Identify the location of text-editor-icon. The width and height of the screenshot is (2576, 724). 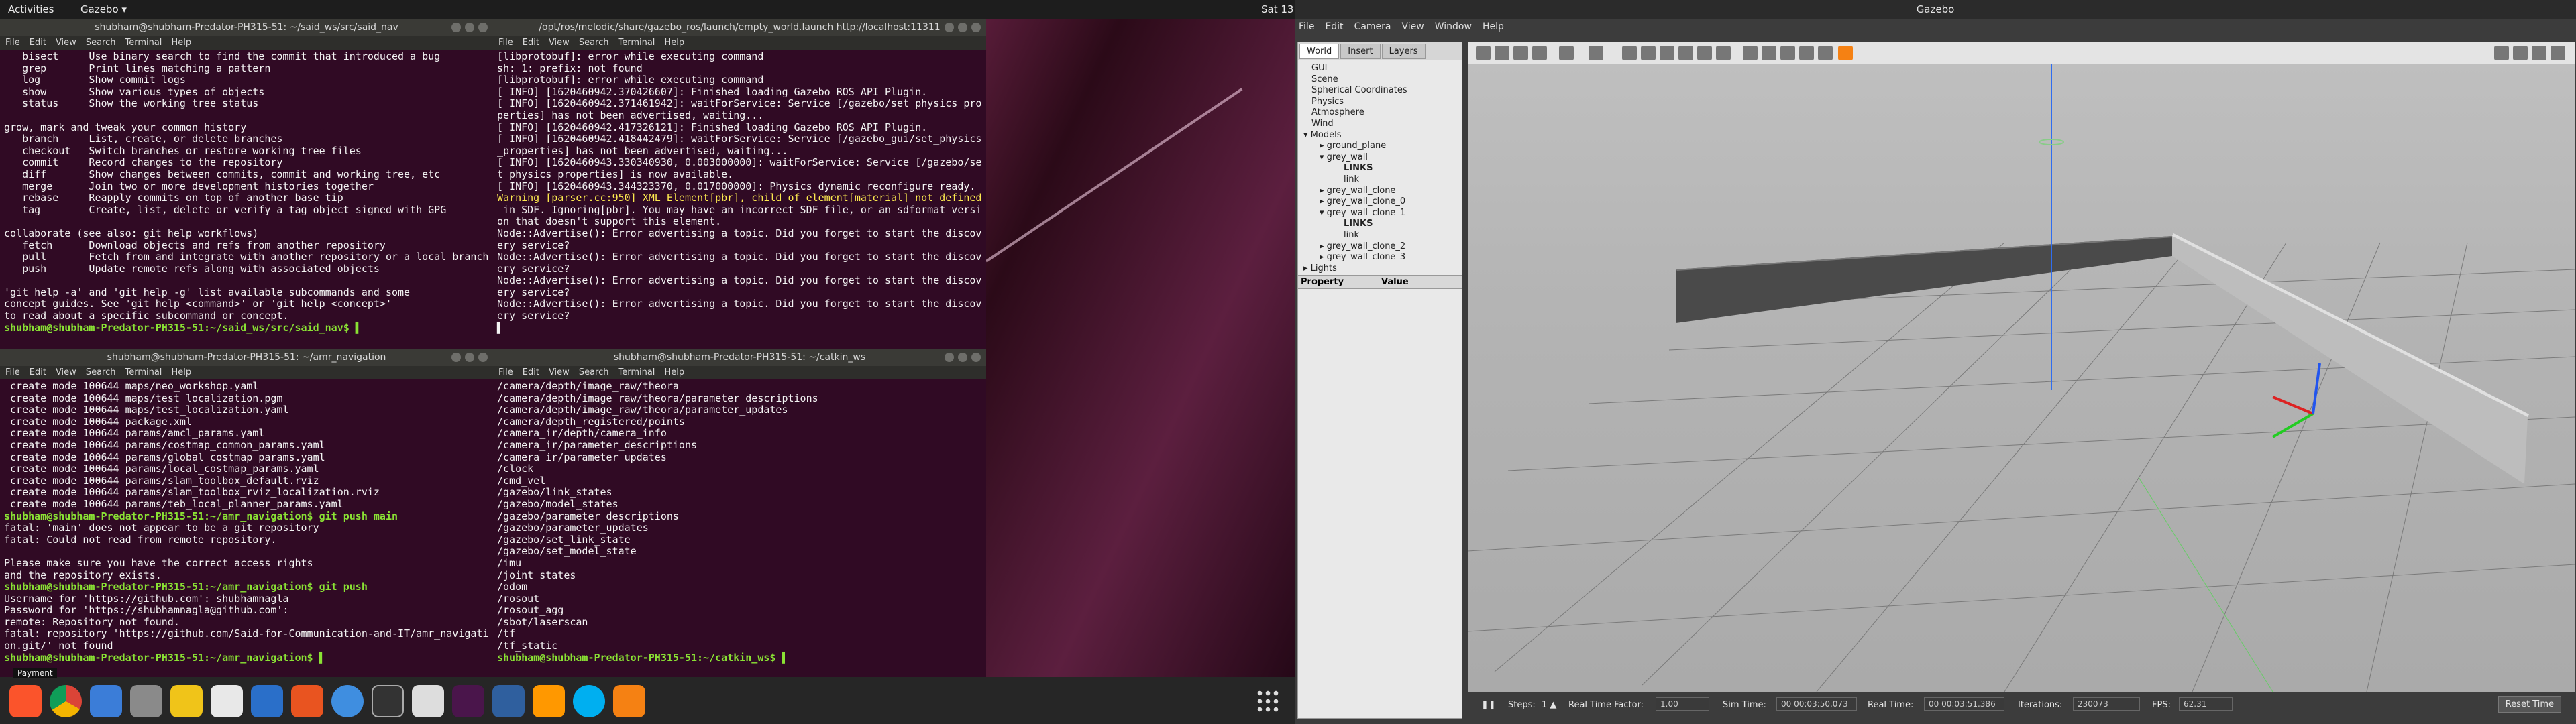
(428, 701).